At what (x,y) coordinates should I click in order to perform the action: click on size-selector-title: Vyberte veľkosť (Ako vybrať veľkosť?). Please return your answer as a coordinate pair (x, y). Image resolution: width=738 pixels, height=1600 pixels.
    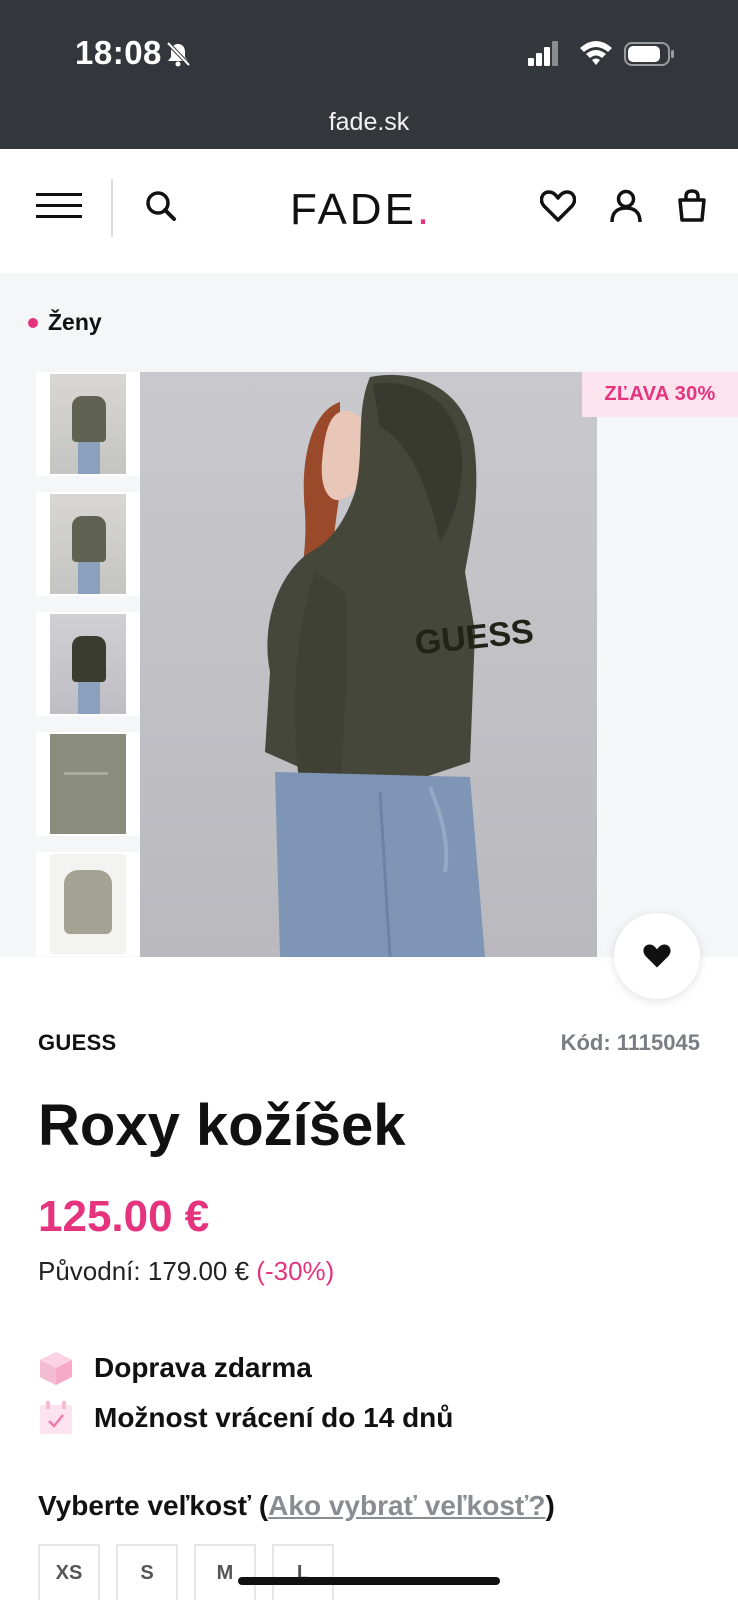
    Looking at the image, I should click on (296, 1506).